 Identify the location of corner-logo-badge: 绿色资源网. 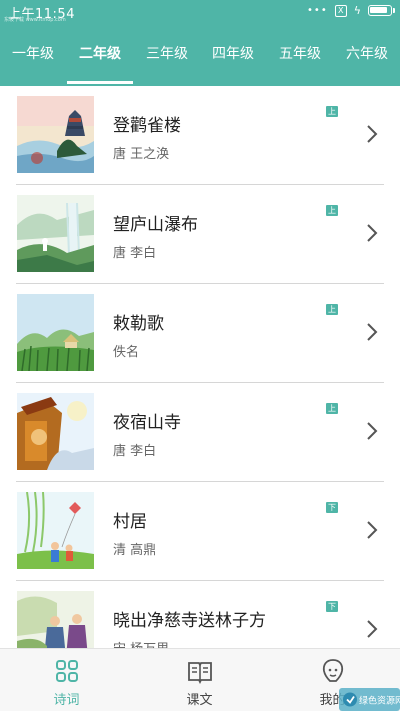
(369, 699).